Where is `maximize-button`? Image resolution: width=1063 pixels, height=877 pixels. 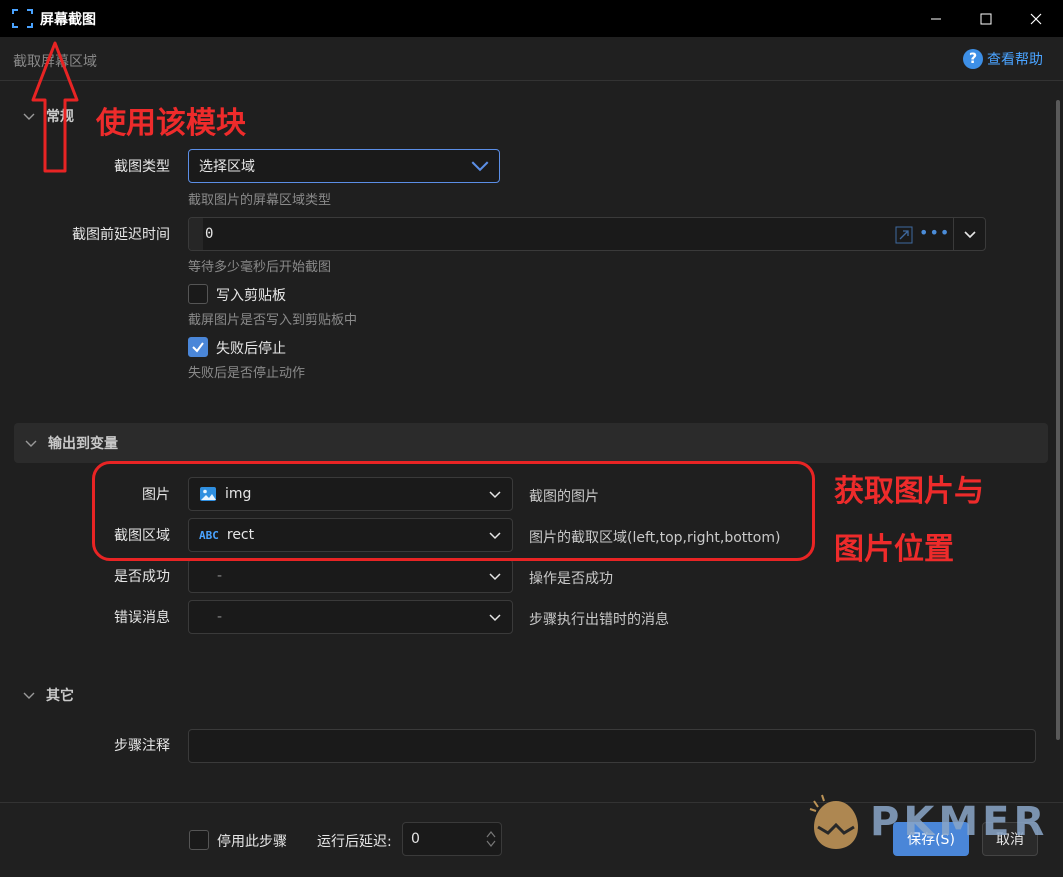
maximize-button is located at coordinates (986, 18).